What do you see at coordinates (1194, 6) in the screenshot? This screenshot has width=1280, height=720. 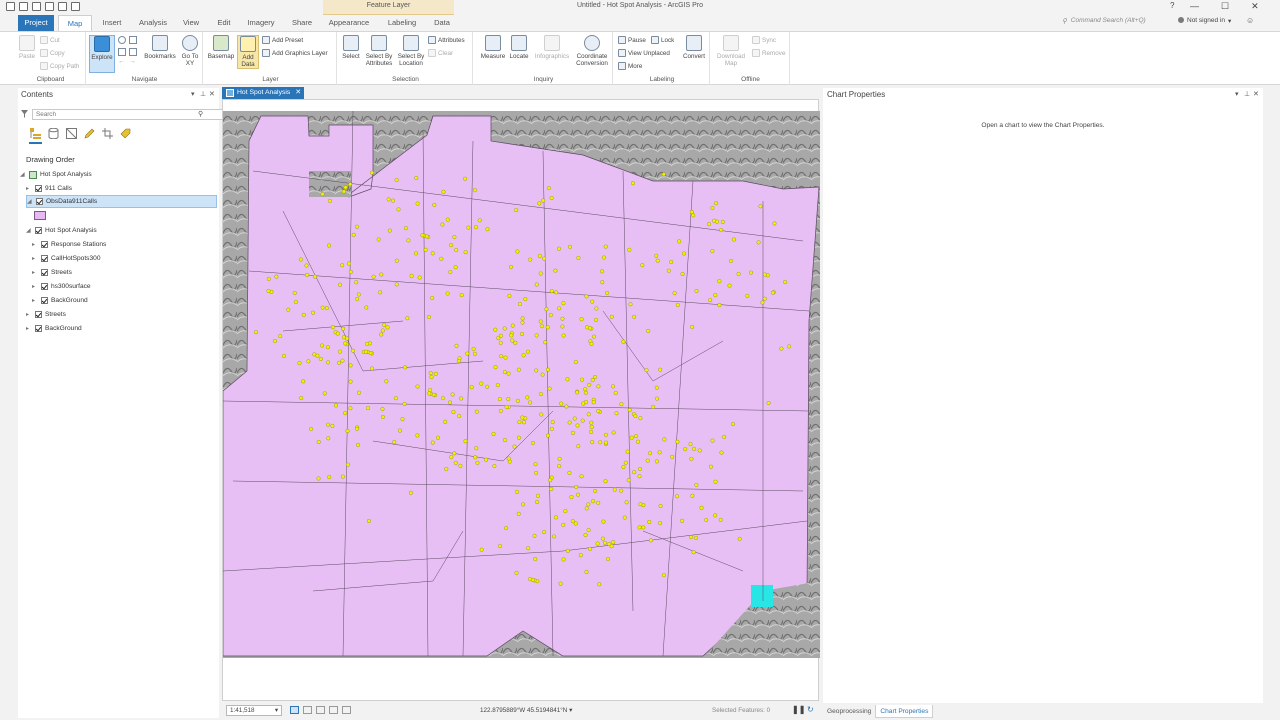 I see `minimize-button: —` at bounding box center [1194, 6].